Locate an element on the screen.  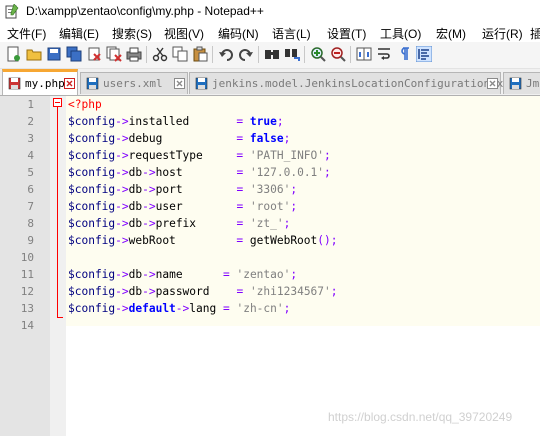
open-file-icon is located at coordinates (34, 54).